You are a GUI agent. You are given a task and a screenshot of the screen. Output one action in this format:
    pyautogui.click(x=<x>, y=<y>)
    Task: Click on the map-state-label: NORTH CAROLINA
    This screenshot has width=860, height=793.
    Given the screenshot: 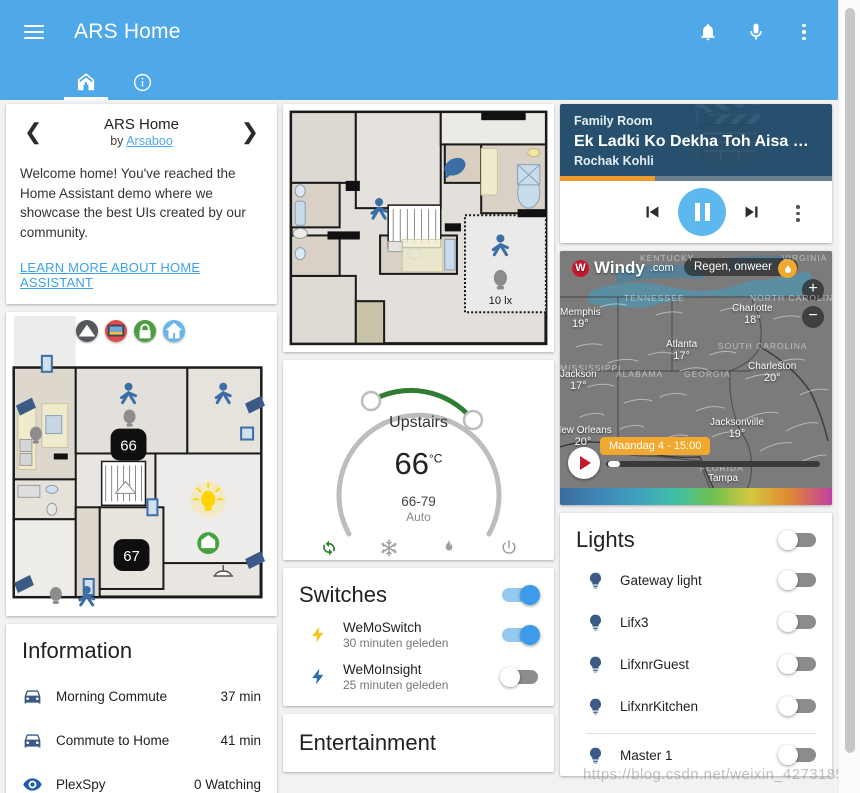 What is the action you would take?
    pyautogui.click(x=791, y=298)
    